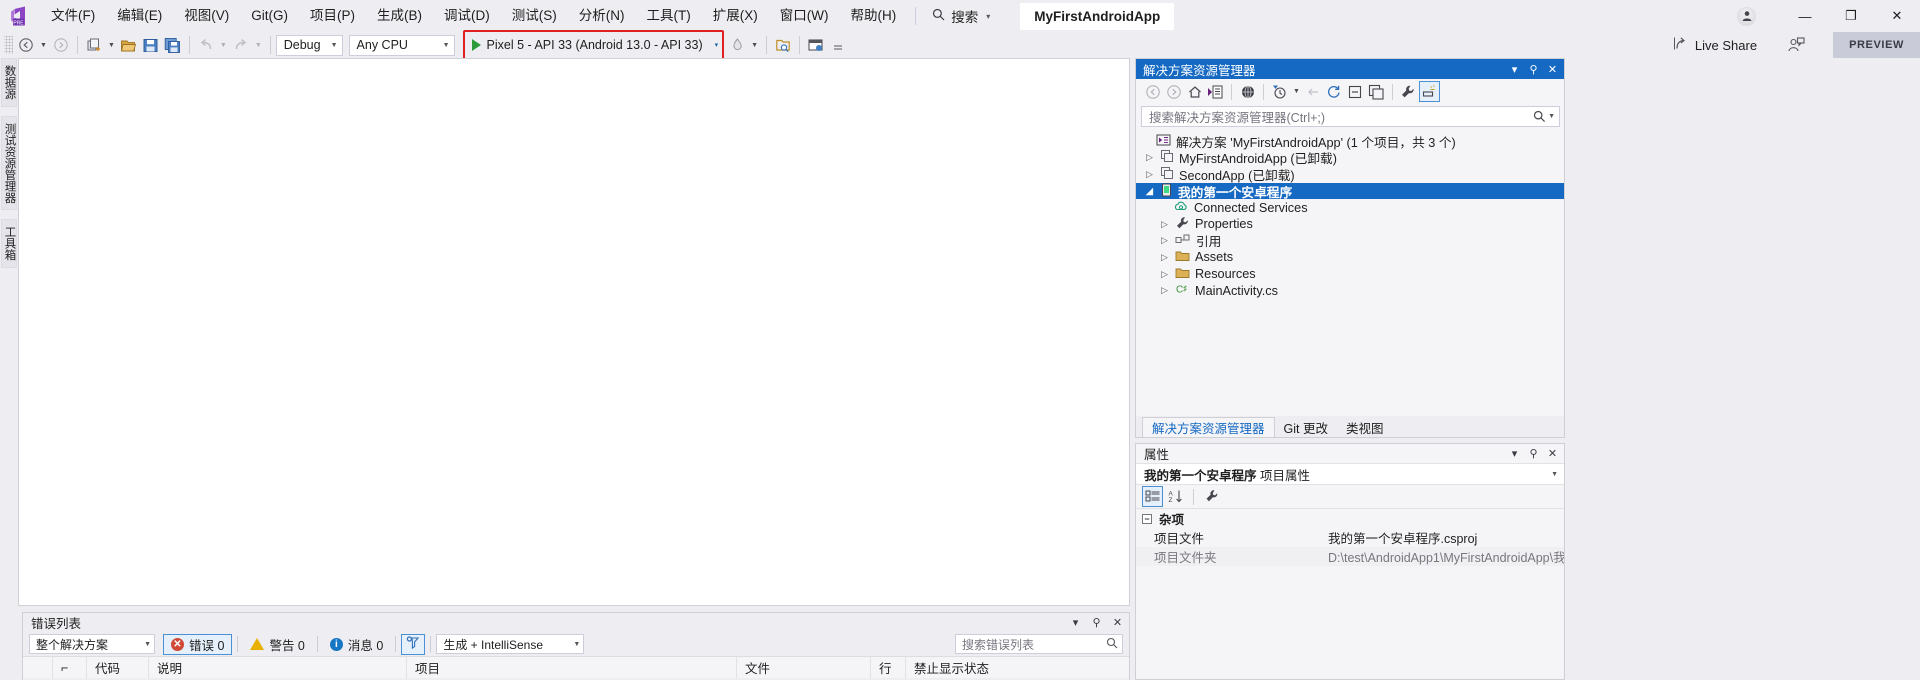 Image resolution: width=1920 pixels, height=680 pixels. What do you see at coordinates (413, 644) in the screenshot?
I see `error-filter-toggle` at bounding box center [413, 644].